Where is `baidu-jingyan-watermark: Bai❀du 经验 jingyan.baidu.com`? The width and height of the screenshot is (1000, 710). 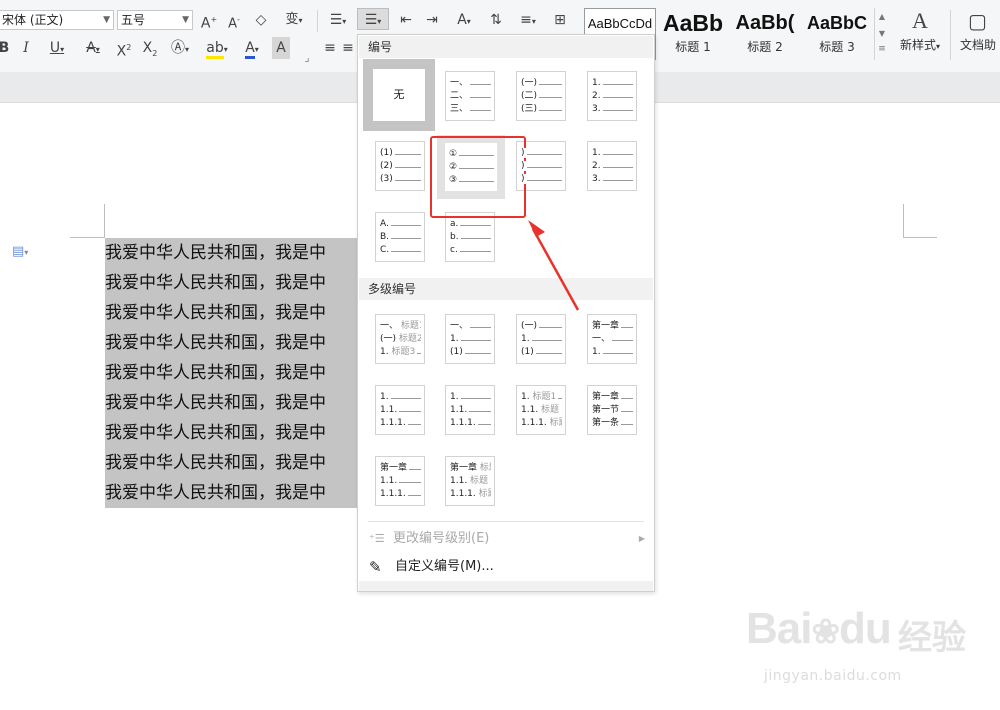 baidu-jingyan-watermark: Bai❀du 经验 jingyan.baidu.com is located at coordinates (866, 651).